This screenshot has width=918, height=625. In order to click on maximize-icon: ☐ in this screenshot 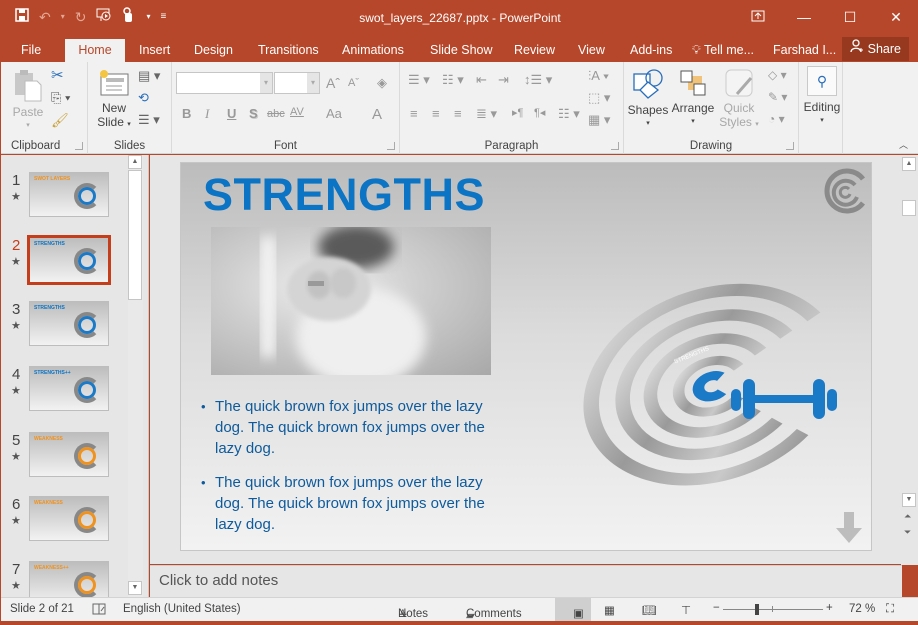, I will do `click(850, 18)`.